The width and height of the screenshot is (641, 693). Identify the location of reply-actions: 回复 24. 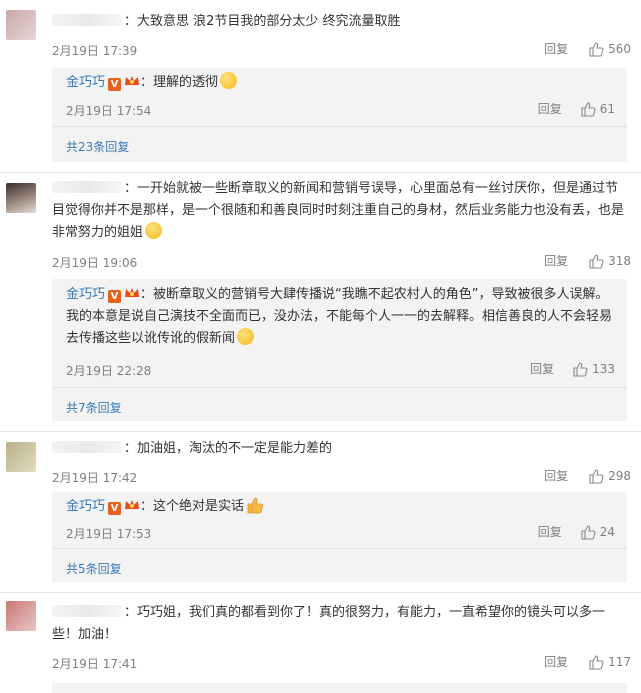
(576, 531).